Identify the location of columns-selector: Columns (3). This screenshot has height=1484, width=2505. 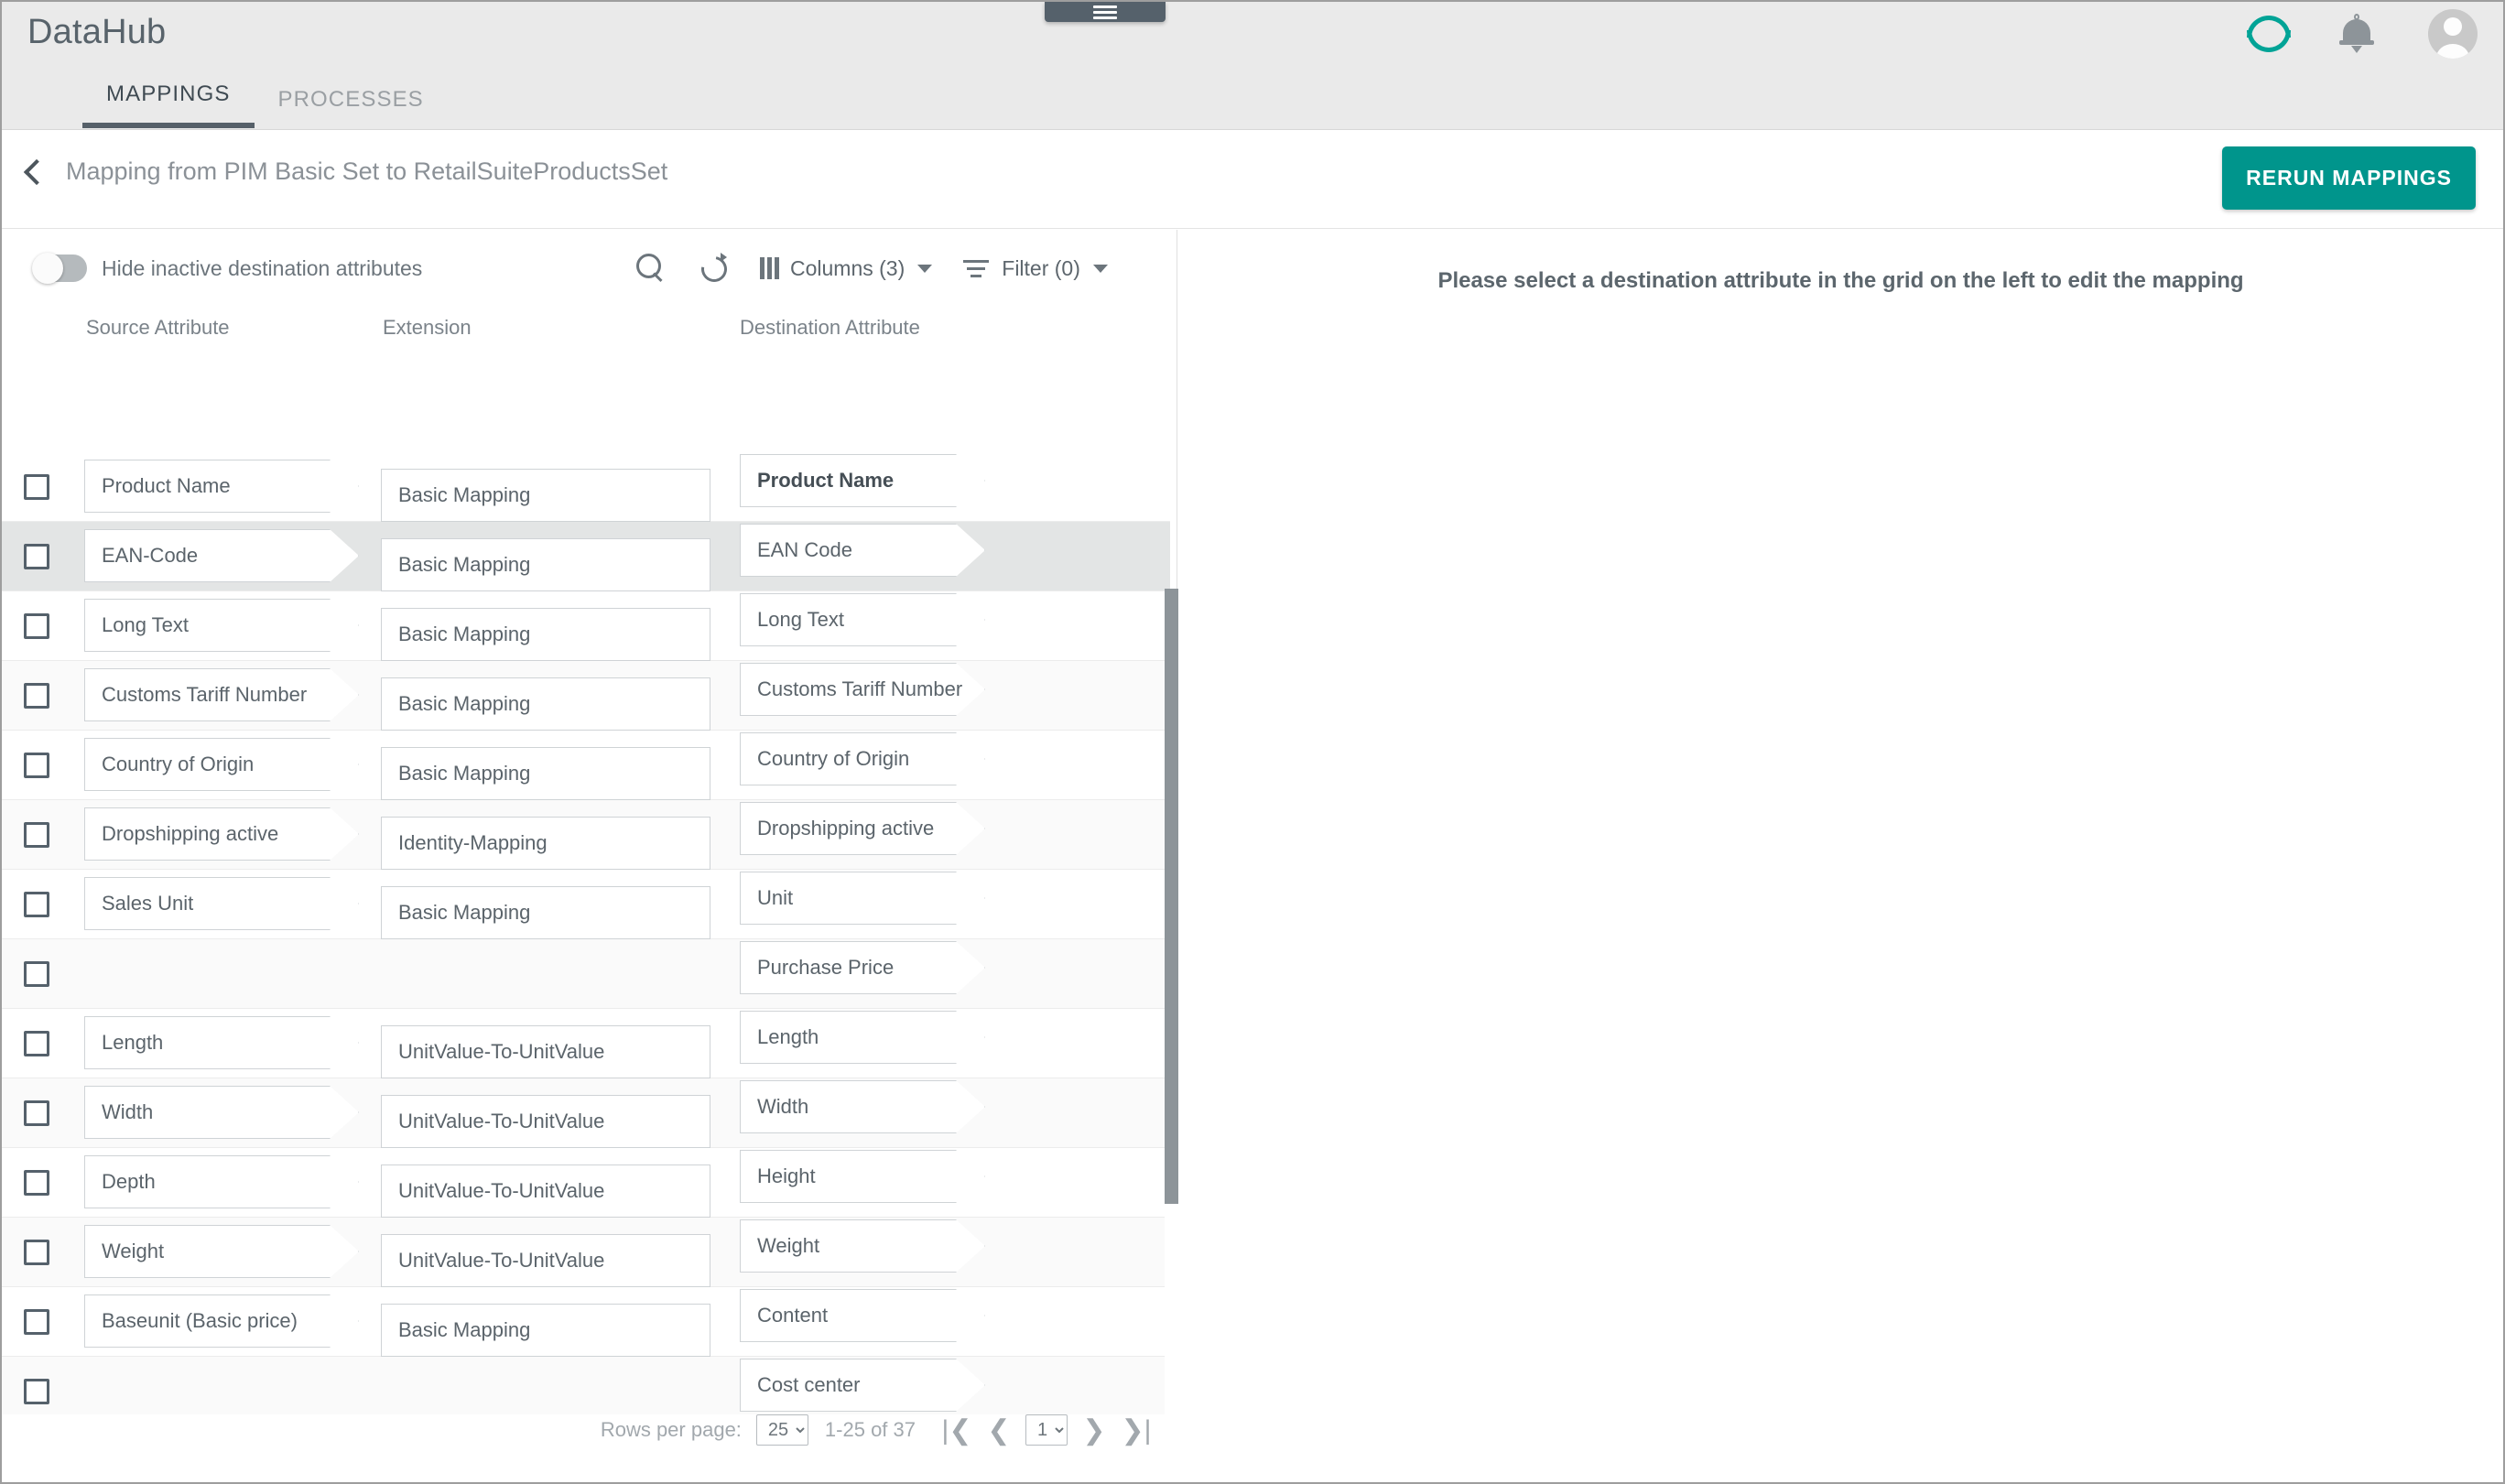
(847, 268).